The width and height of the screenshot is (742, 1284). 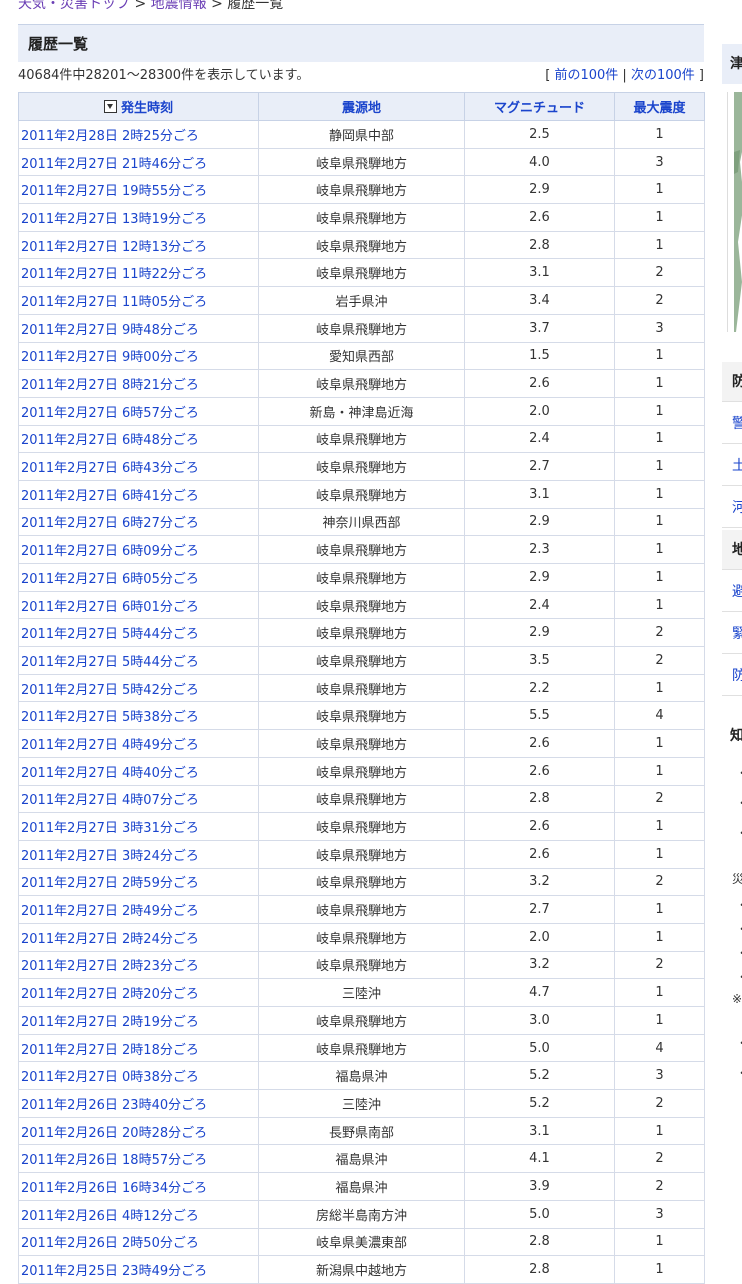 What do you see at coordinates (110, 966) in the screenshot?
I see `earthquake-detail-link: 2011年2月27日 2時23分ごろ` at bounding box center [110, 966].